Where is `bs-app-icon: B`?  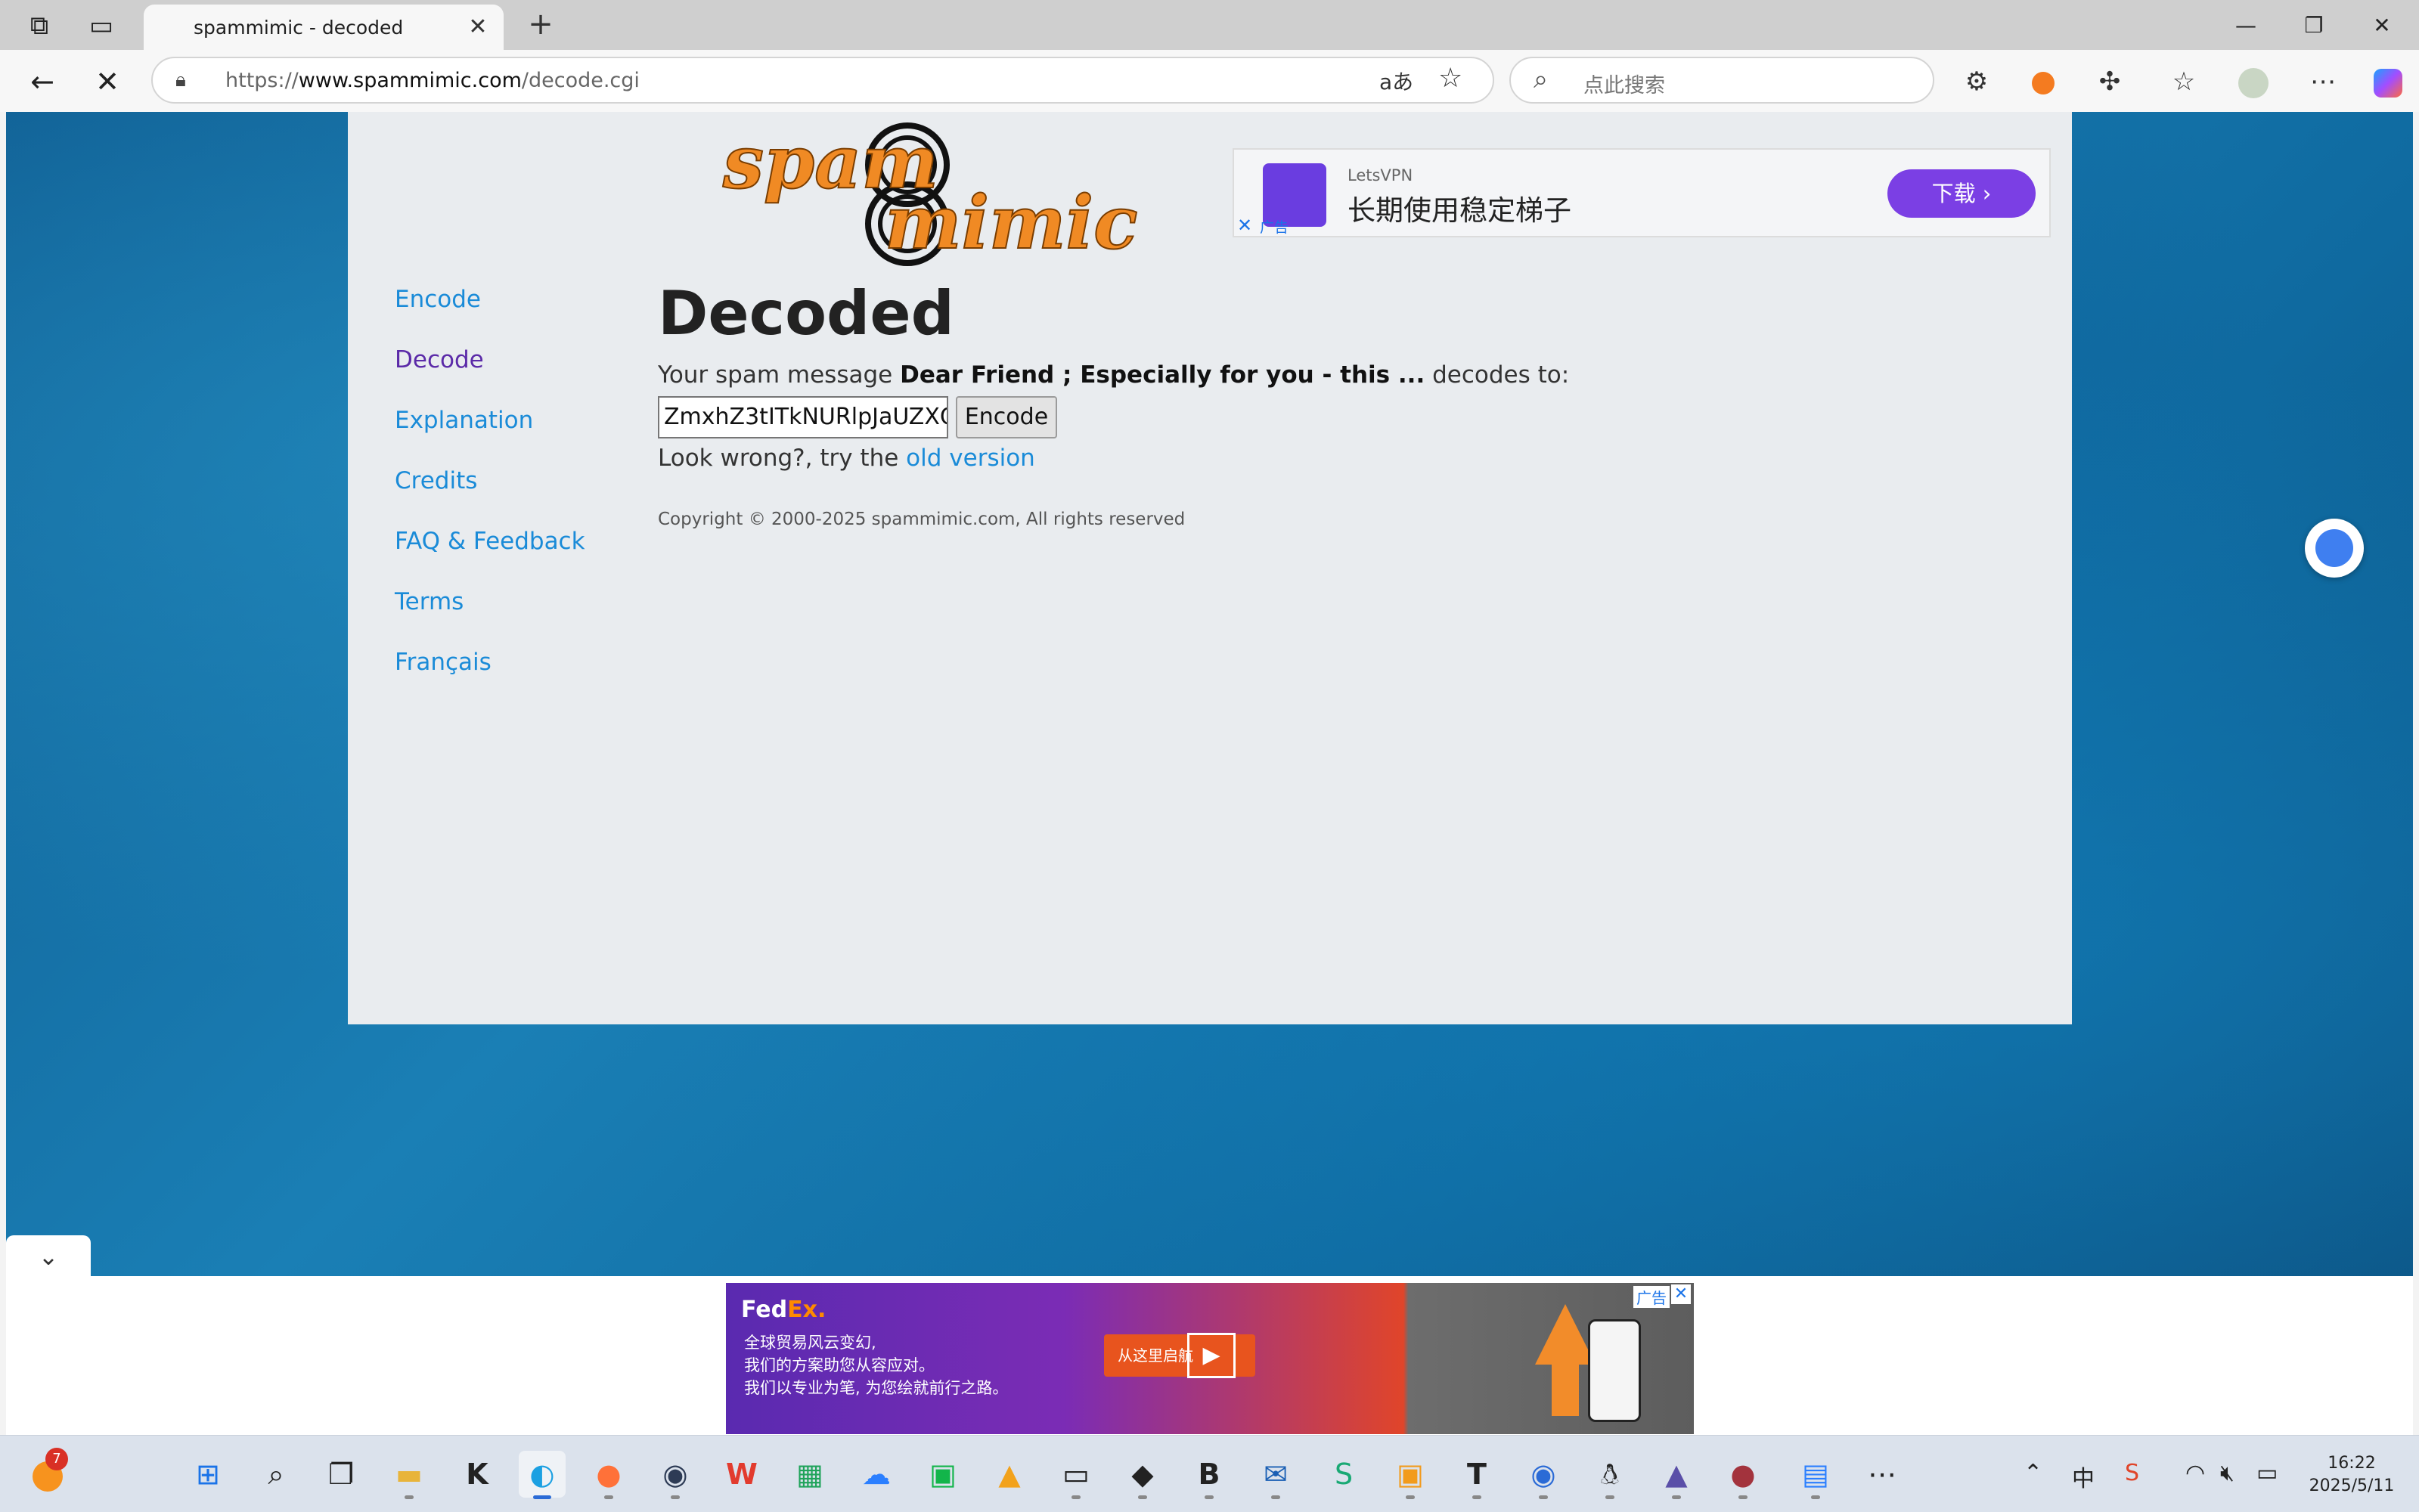 bs-app-icon: B is located at coordinates (1209, 1475).